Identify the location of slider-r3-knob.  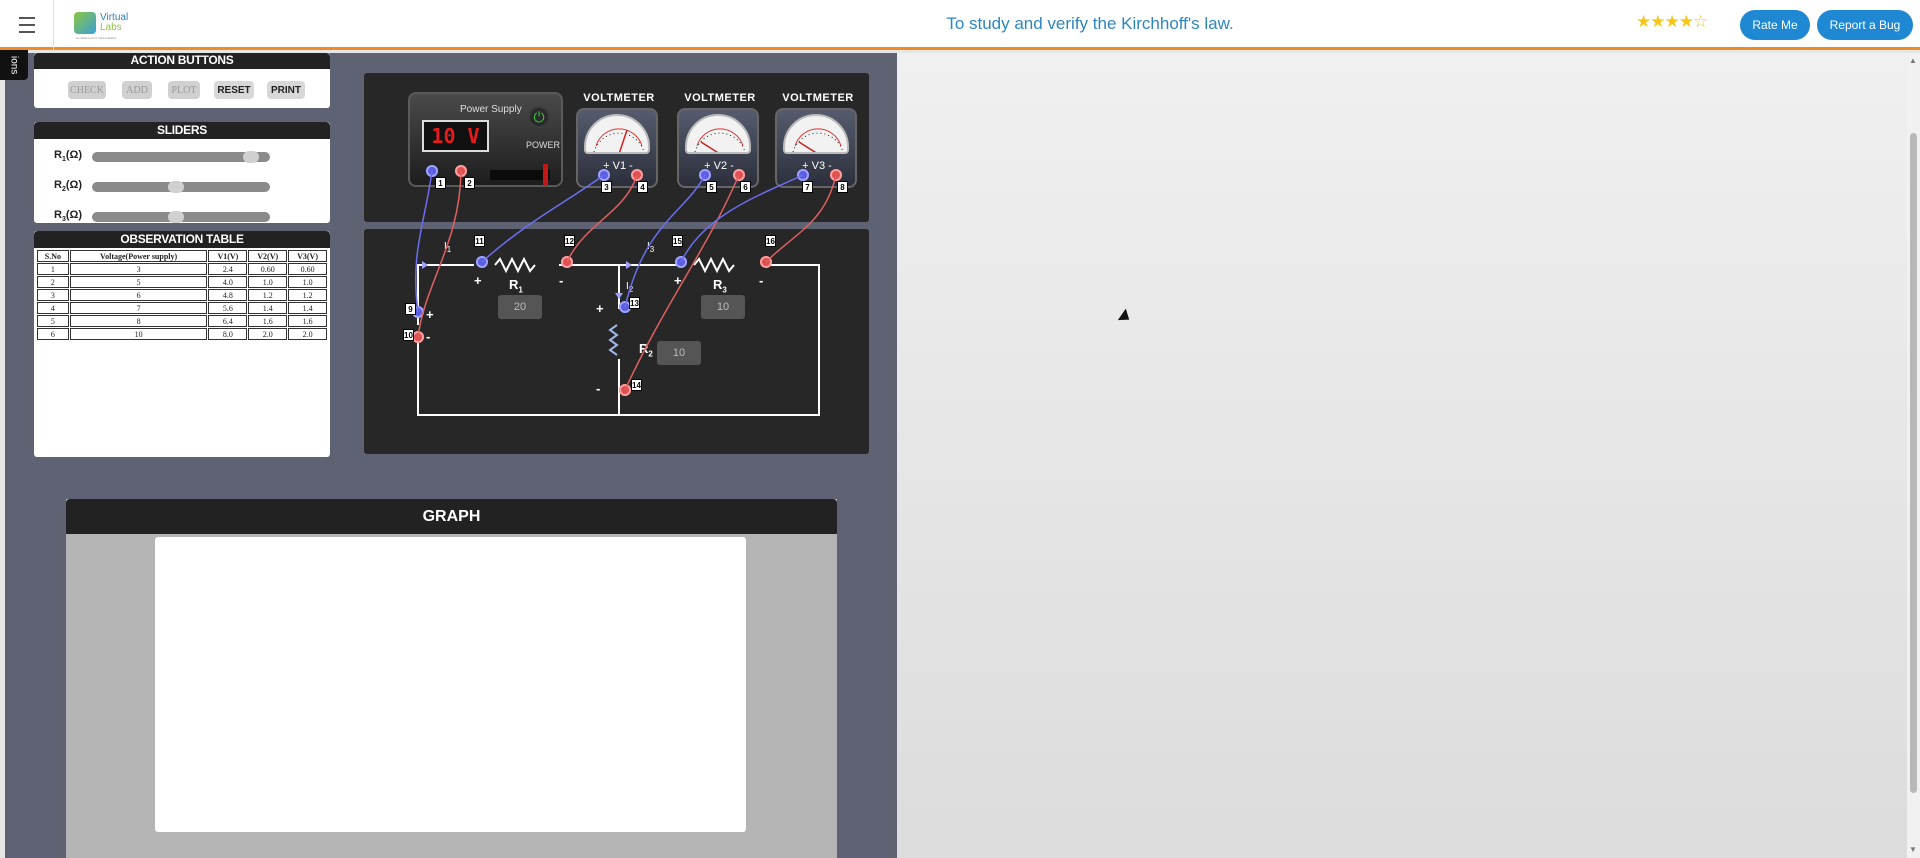
(176, 217).